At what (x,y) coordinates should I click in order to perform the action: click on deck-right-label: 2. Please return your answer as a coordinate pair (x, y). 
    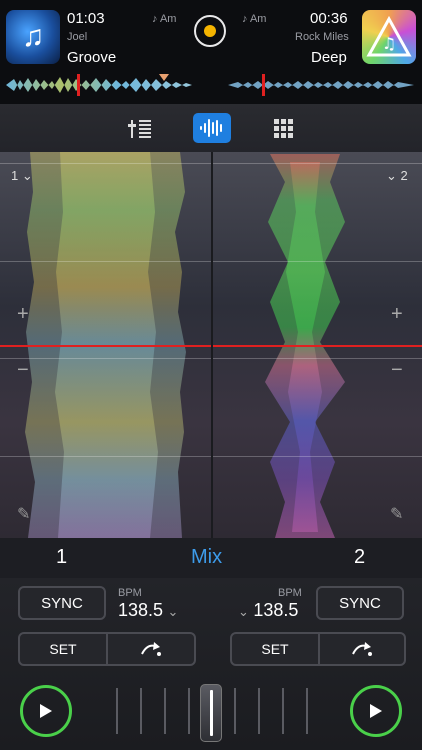
    Looking at the image, I should click on (359, 557).